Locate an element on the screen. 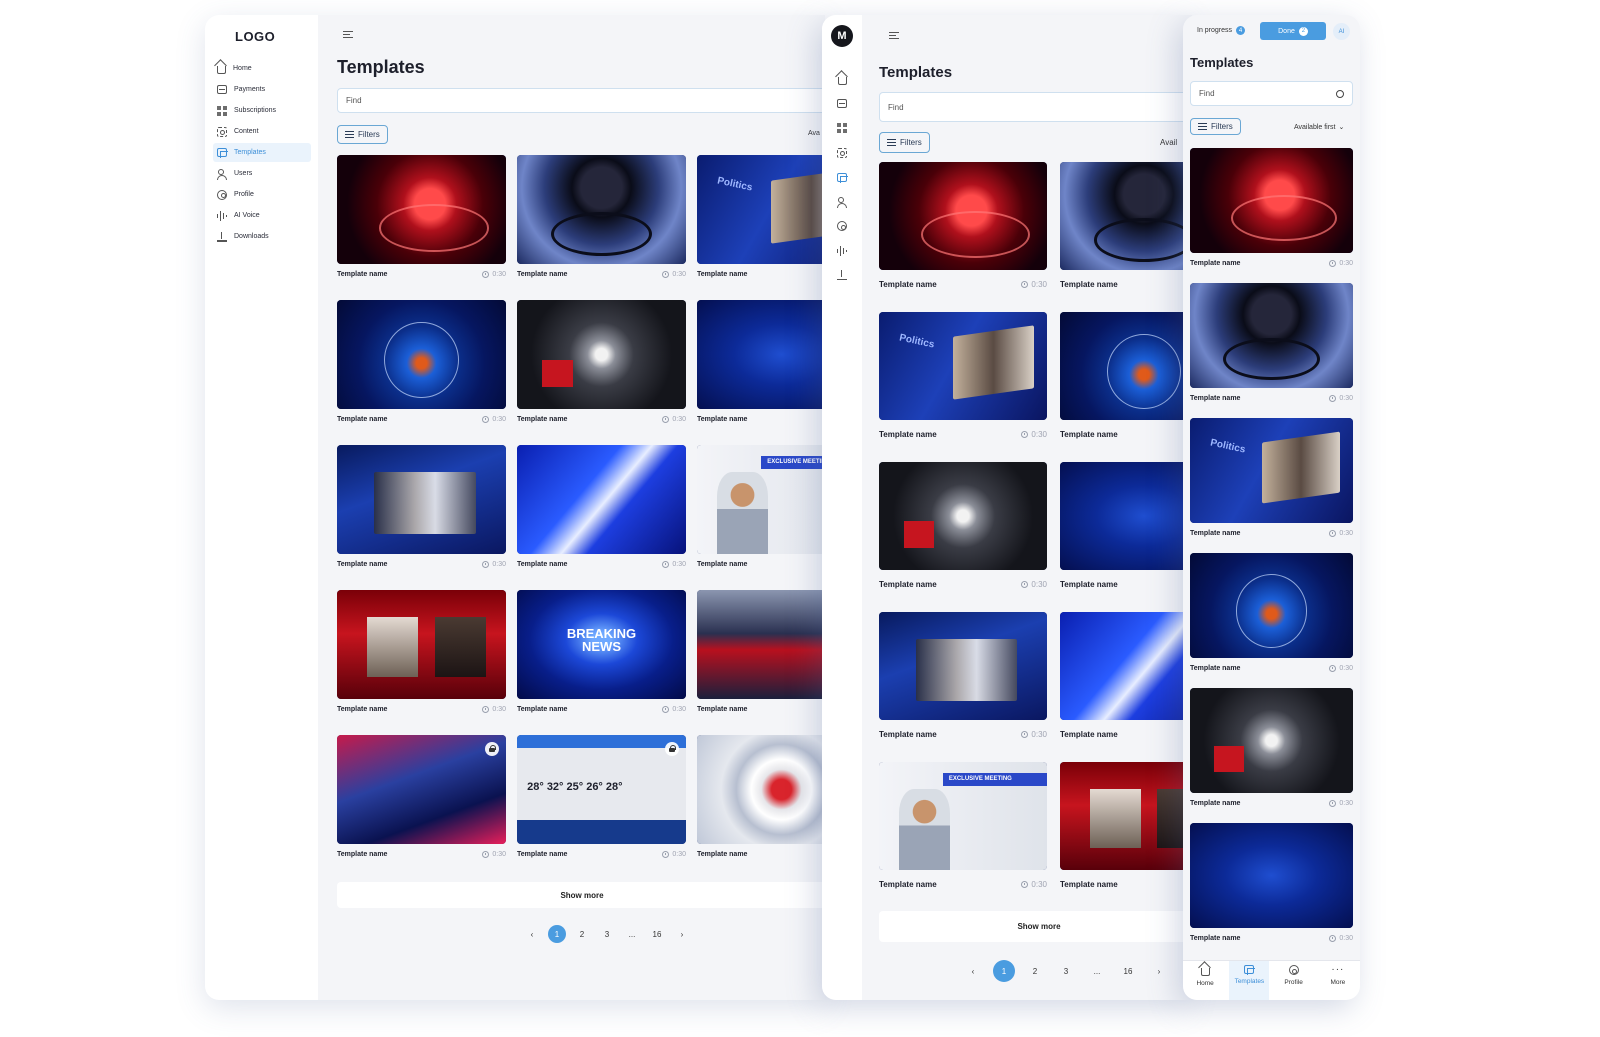 The image size is (1600, 1037). rail-item-payments is located at coordinates (842, 104).